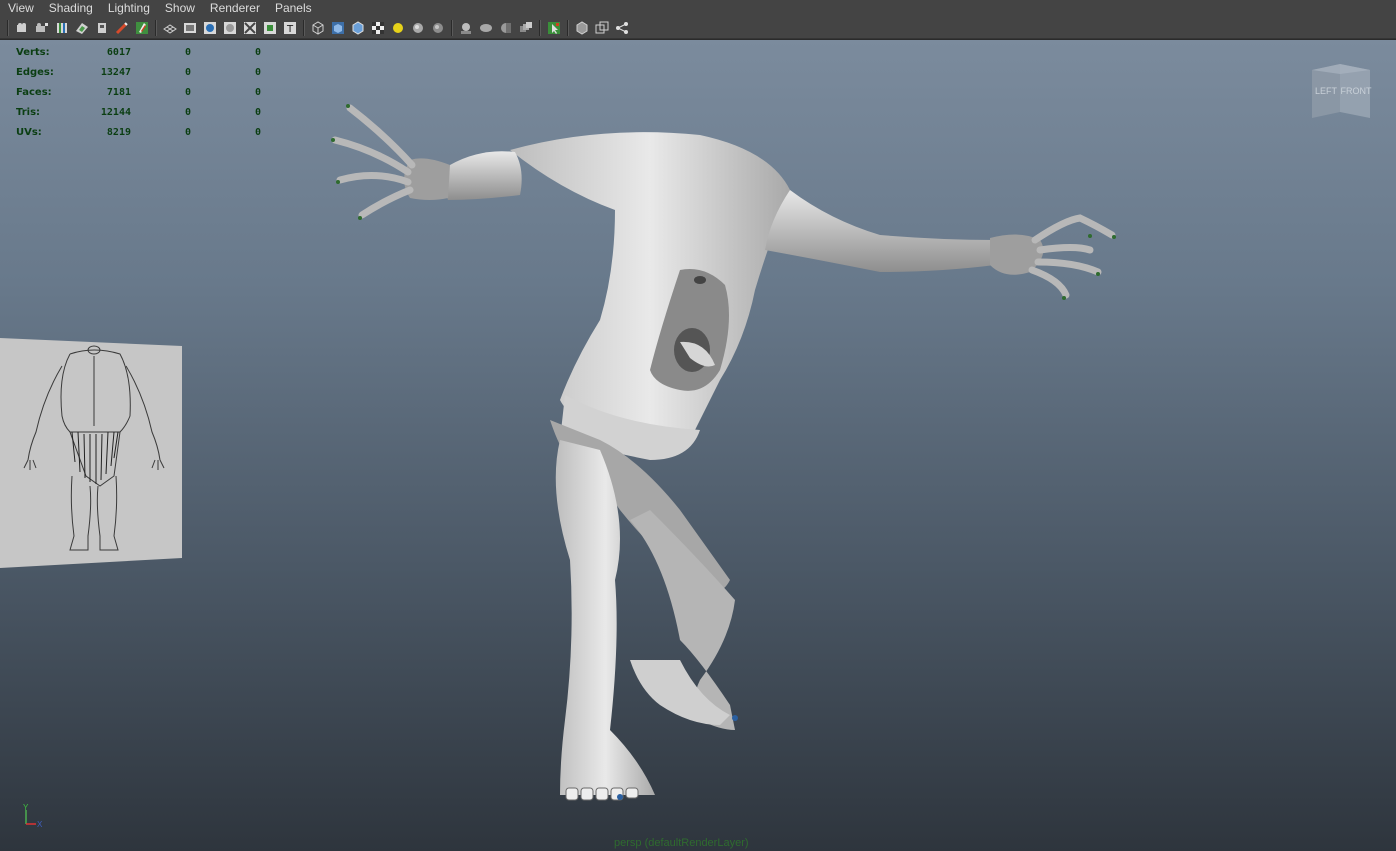  I want to click on viewcube: LEFT FRONT, so click(1341, 93).